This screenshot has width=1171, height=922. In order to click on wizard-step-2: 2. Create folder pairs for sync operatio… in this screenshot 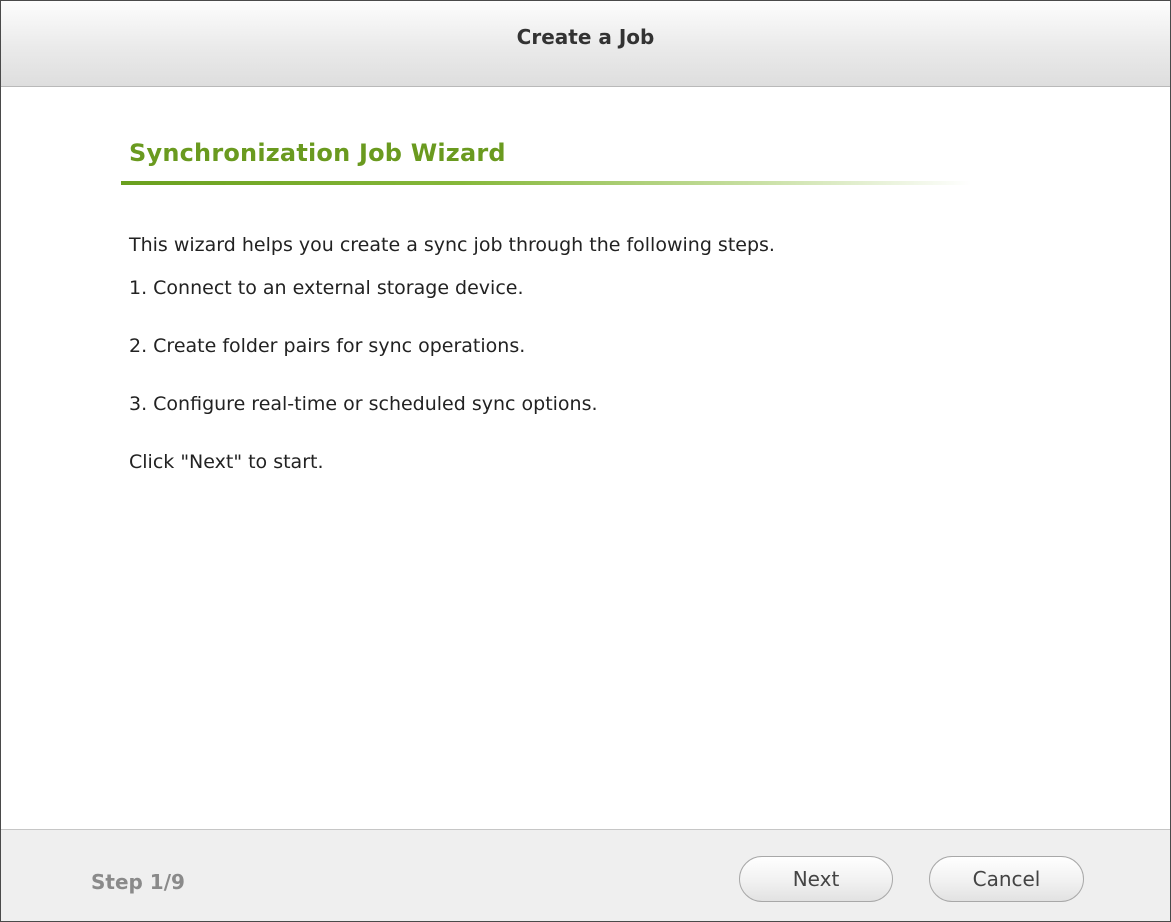, I will do `click(327, 346)`.